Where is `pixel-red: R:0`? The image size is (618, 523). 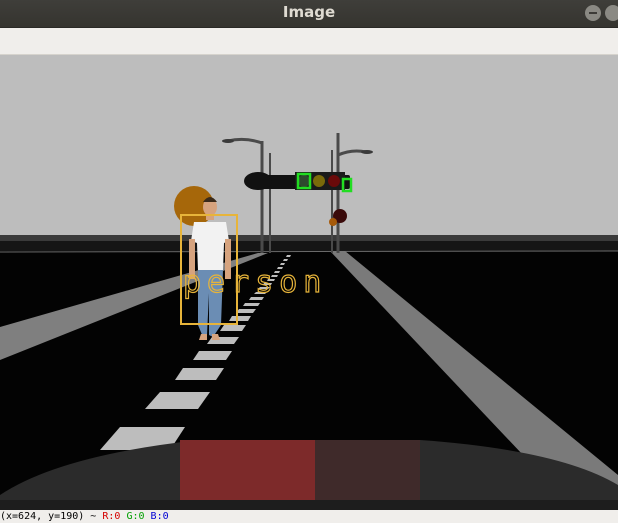 pixel-red: R:0 is located at coordinates (111, 516).